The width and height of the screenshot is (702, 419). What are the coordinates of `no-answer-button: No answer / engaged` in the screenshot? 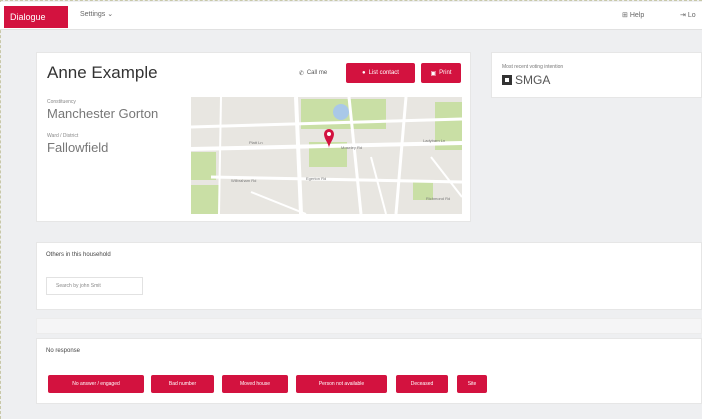 It's located at (96, 384).